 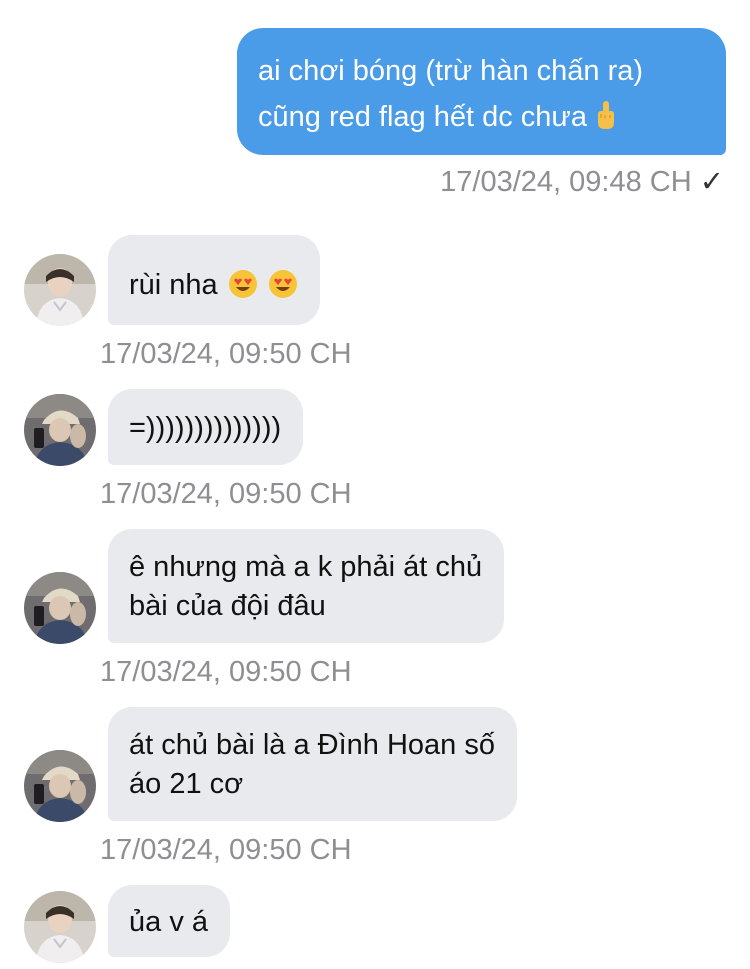 I want to click on message-text-line: =)))))))))))))), so click(x=205, y=428).